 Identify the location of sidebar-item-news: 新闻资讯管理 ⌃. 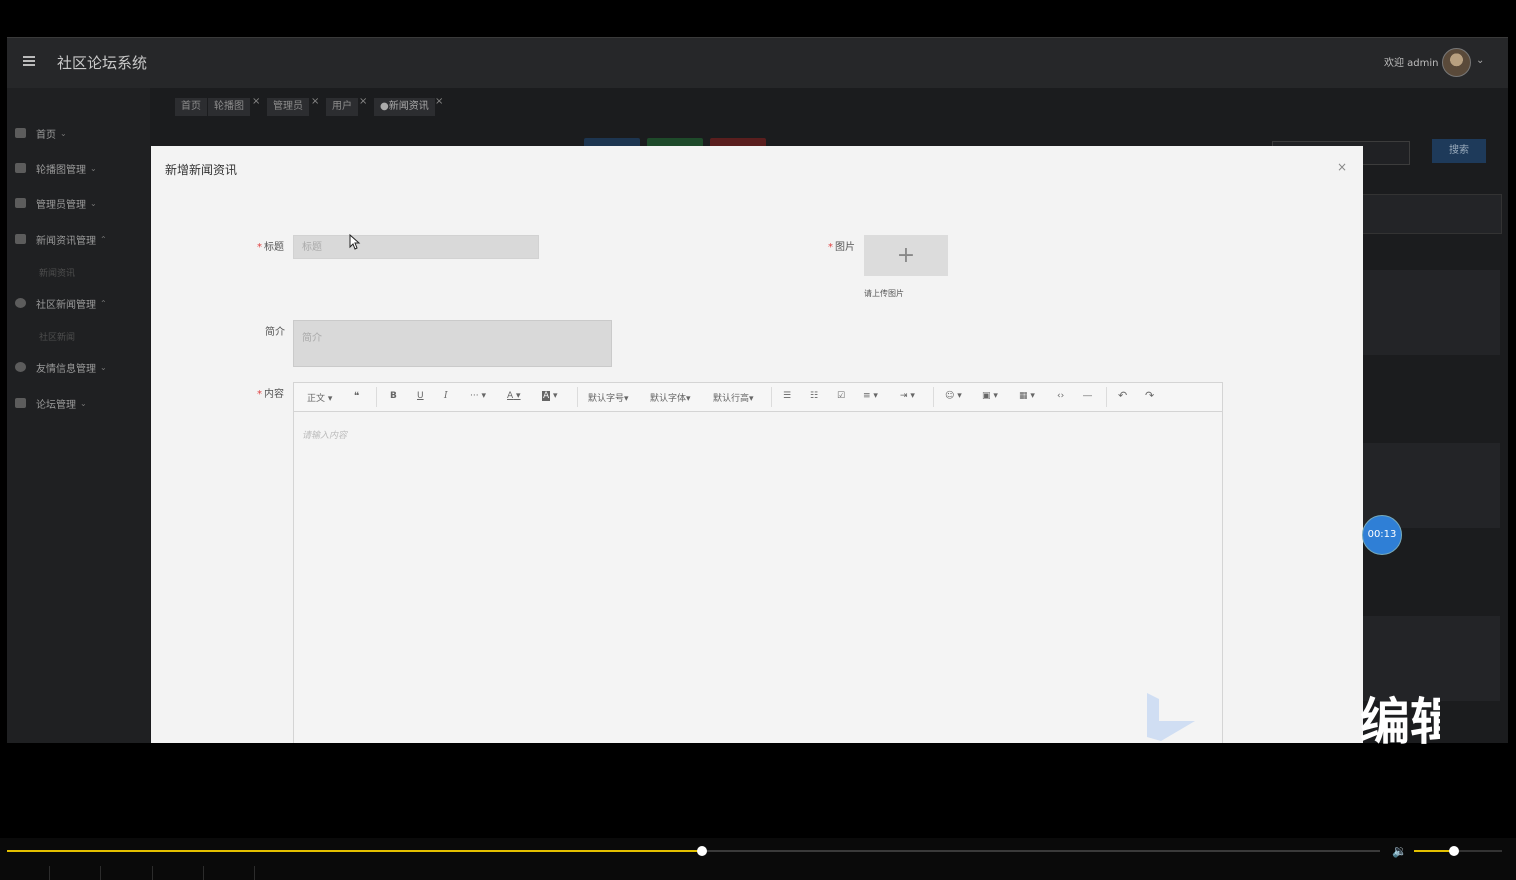
(61, 239).